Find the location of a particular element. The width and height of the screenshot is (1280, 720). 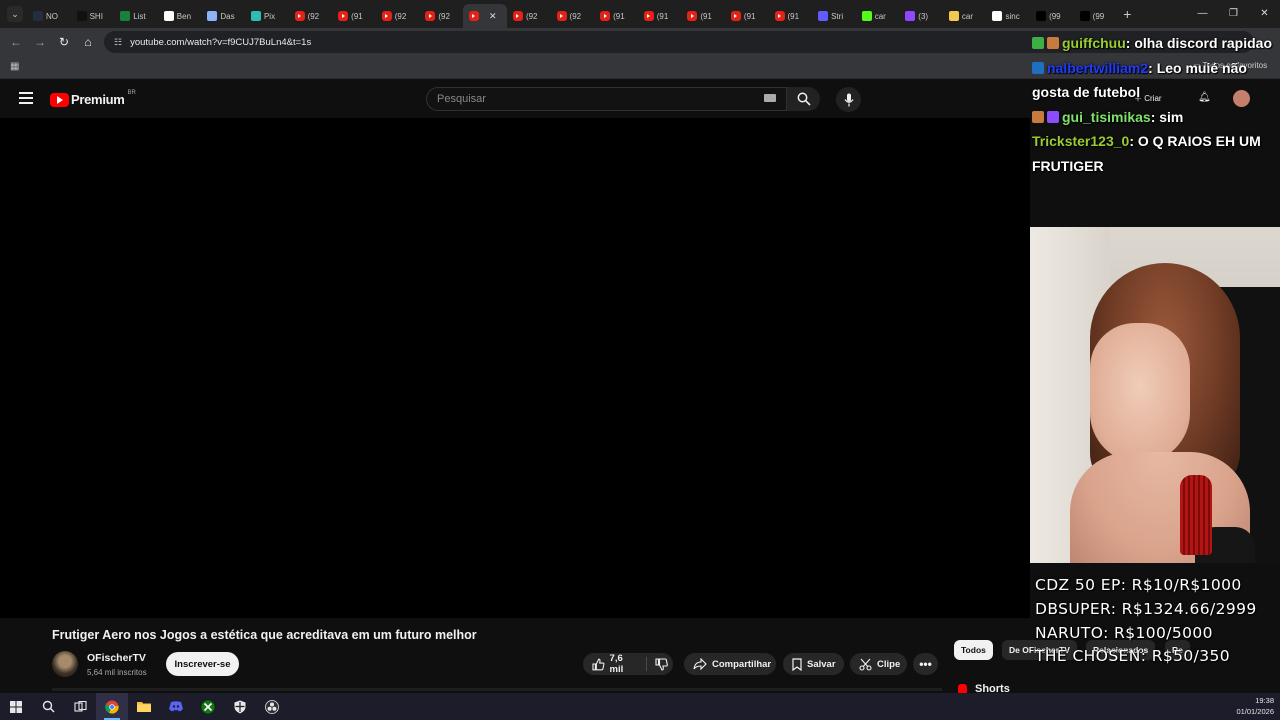

clip-label: Clipe is located at coordinates (889, 664).